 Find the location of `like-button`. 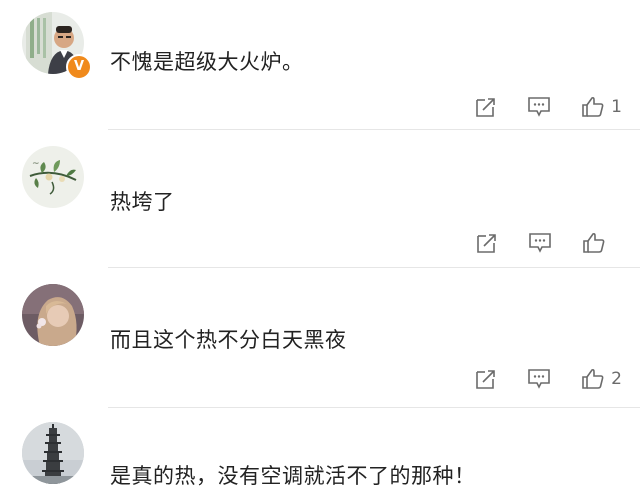

like-button is located at coordinates (602, 243).